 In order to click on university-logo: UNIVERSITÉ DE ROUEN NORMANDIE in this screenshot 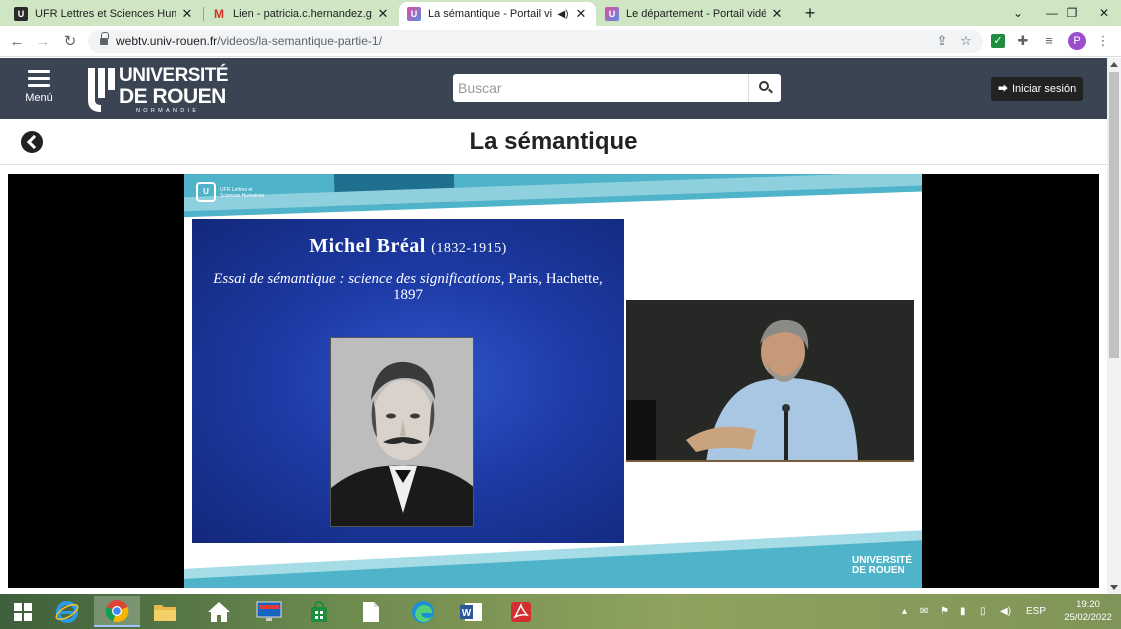, I will do `click(166, 89)`.